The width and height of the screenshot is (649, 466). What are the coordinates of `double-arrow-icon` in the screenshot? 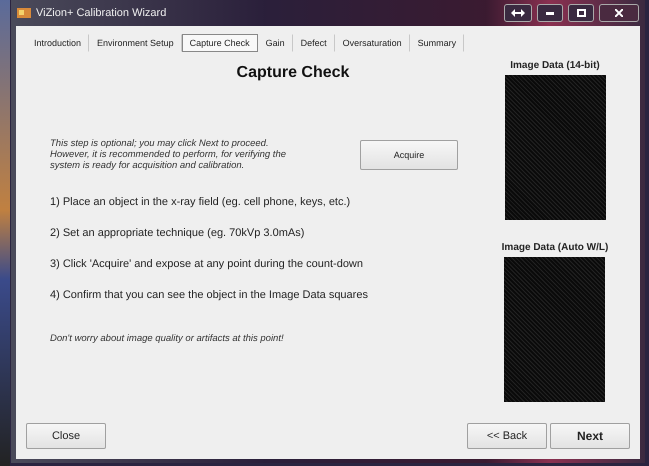 It's located at (518, 13).